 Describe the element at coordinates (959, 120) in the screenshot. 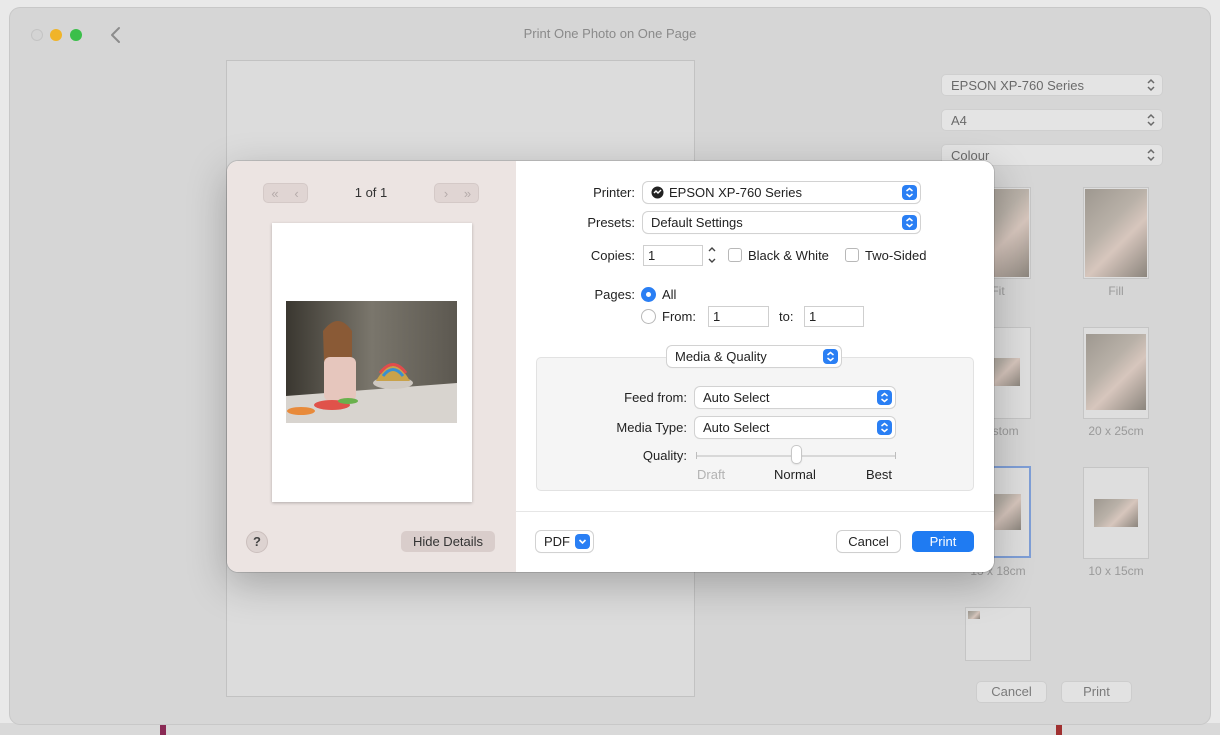

I see `bg-paper-size-value: A4` at that location.